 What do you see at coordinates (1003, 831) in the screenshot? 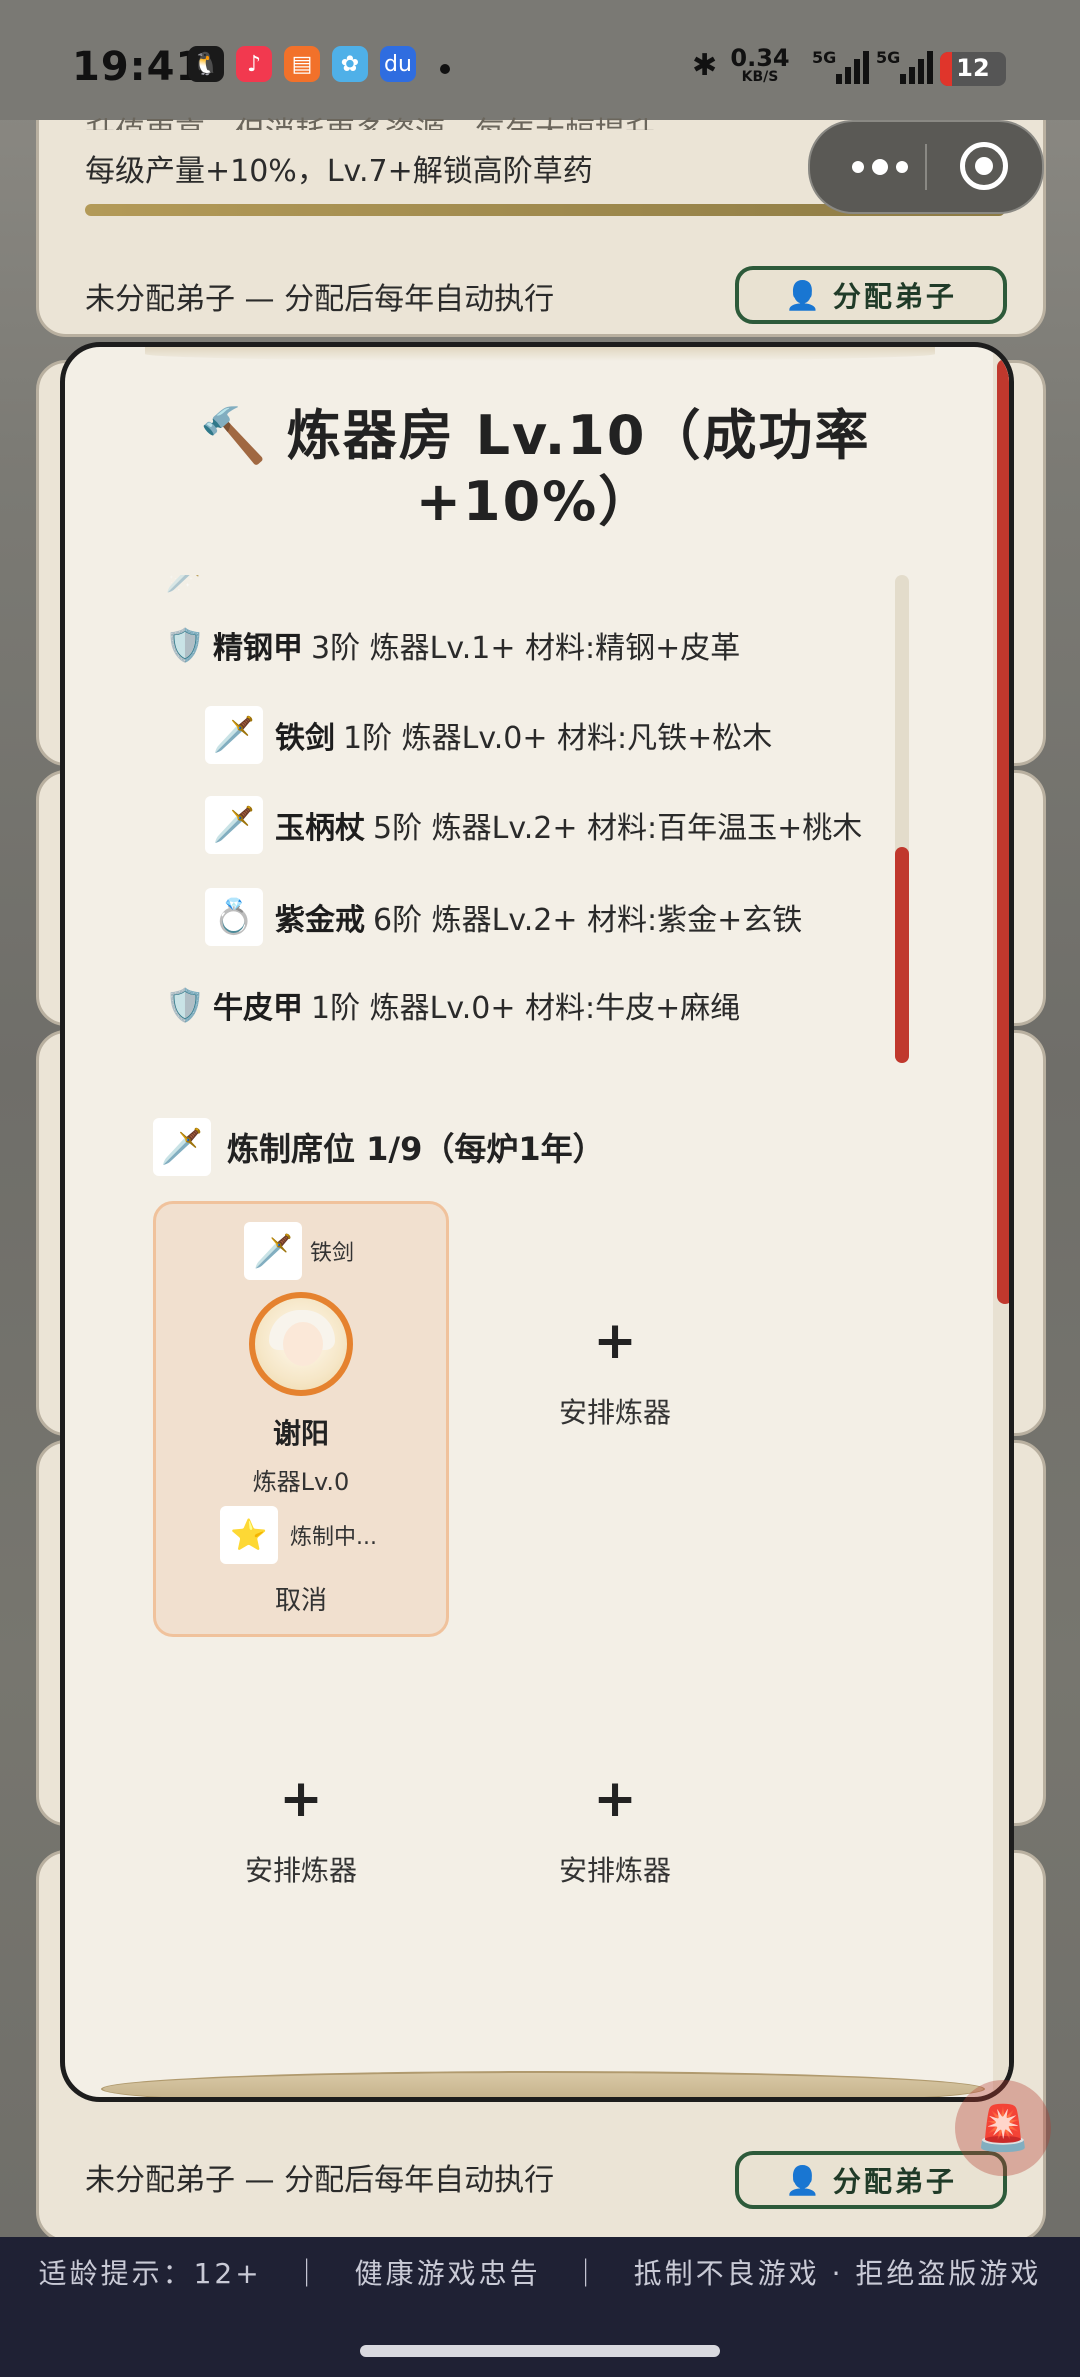
I see `dialog-scrollbar-thumb` at bounding box center [1003, 831].